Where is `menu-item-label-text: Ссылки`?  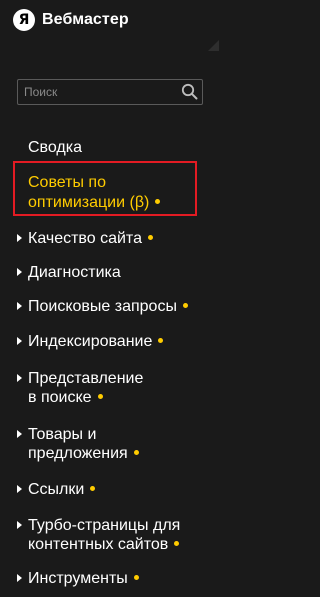 menu-item-label-text: Ссылки is located at coordinates (56, 489).